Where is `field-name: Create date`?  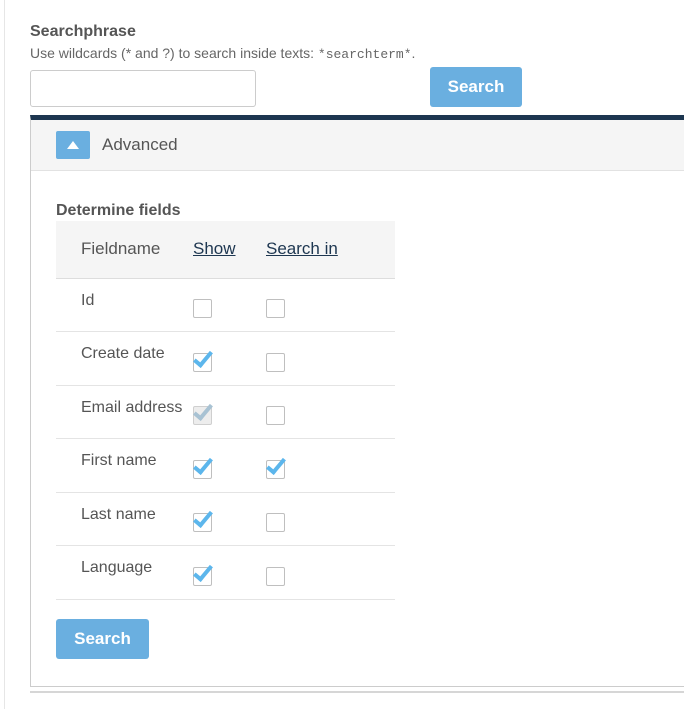 field-name: Create date is located at coordinates (123, 354).